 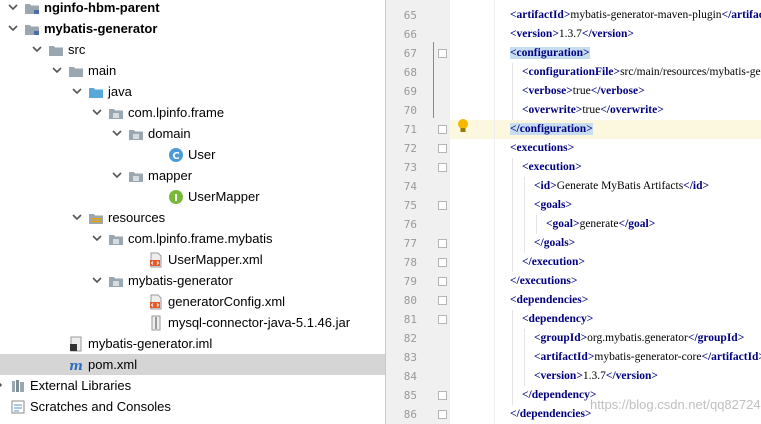 What do you see at coordinates (605, 91) in the screenshot?
I see `code-line: <verbose>true</verbose>` at bounding box center [605, 91].